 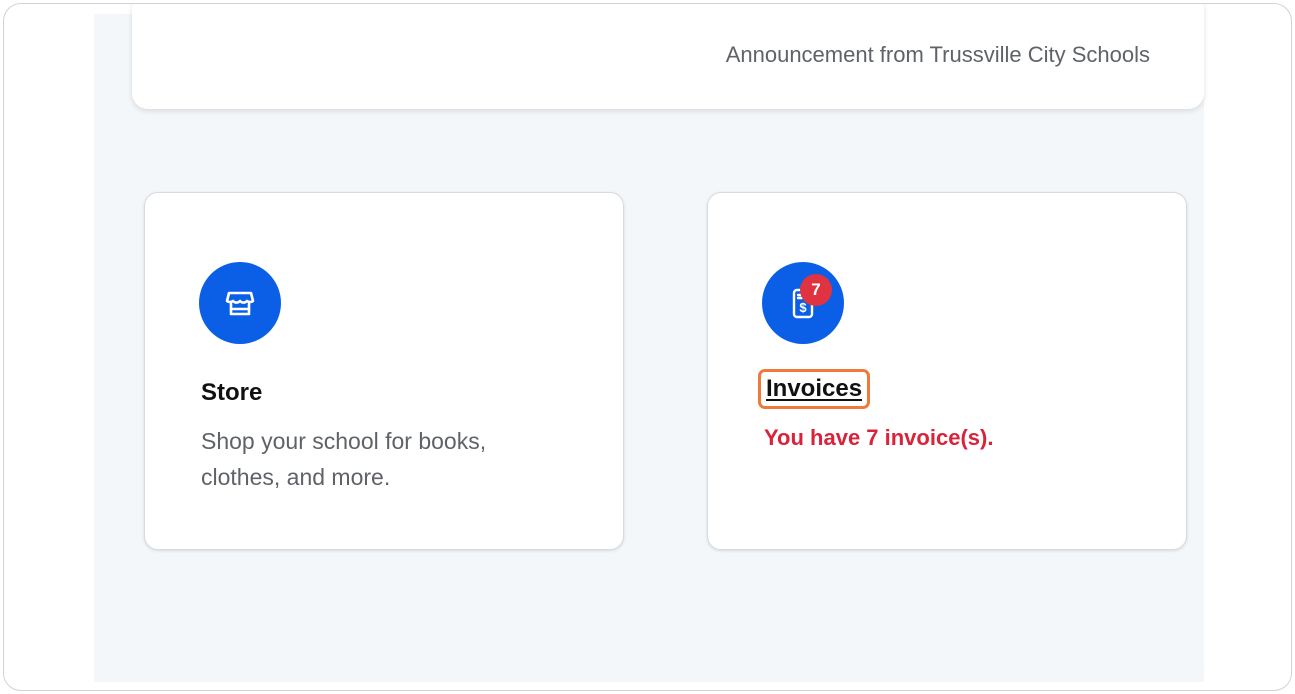 What do you see at coordinates (879, 437) in the screenshot?
I see `invoice-status-text: You have 7 invoice(s).` at bounding box center [879, 437].